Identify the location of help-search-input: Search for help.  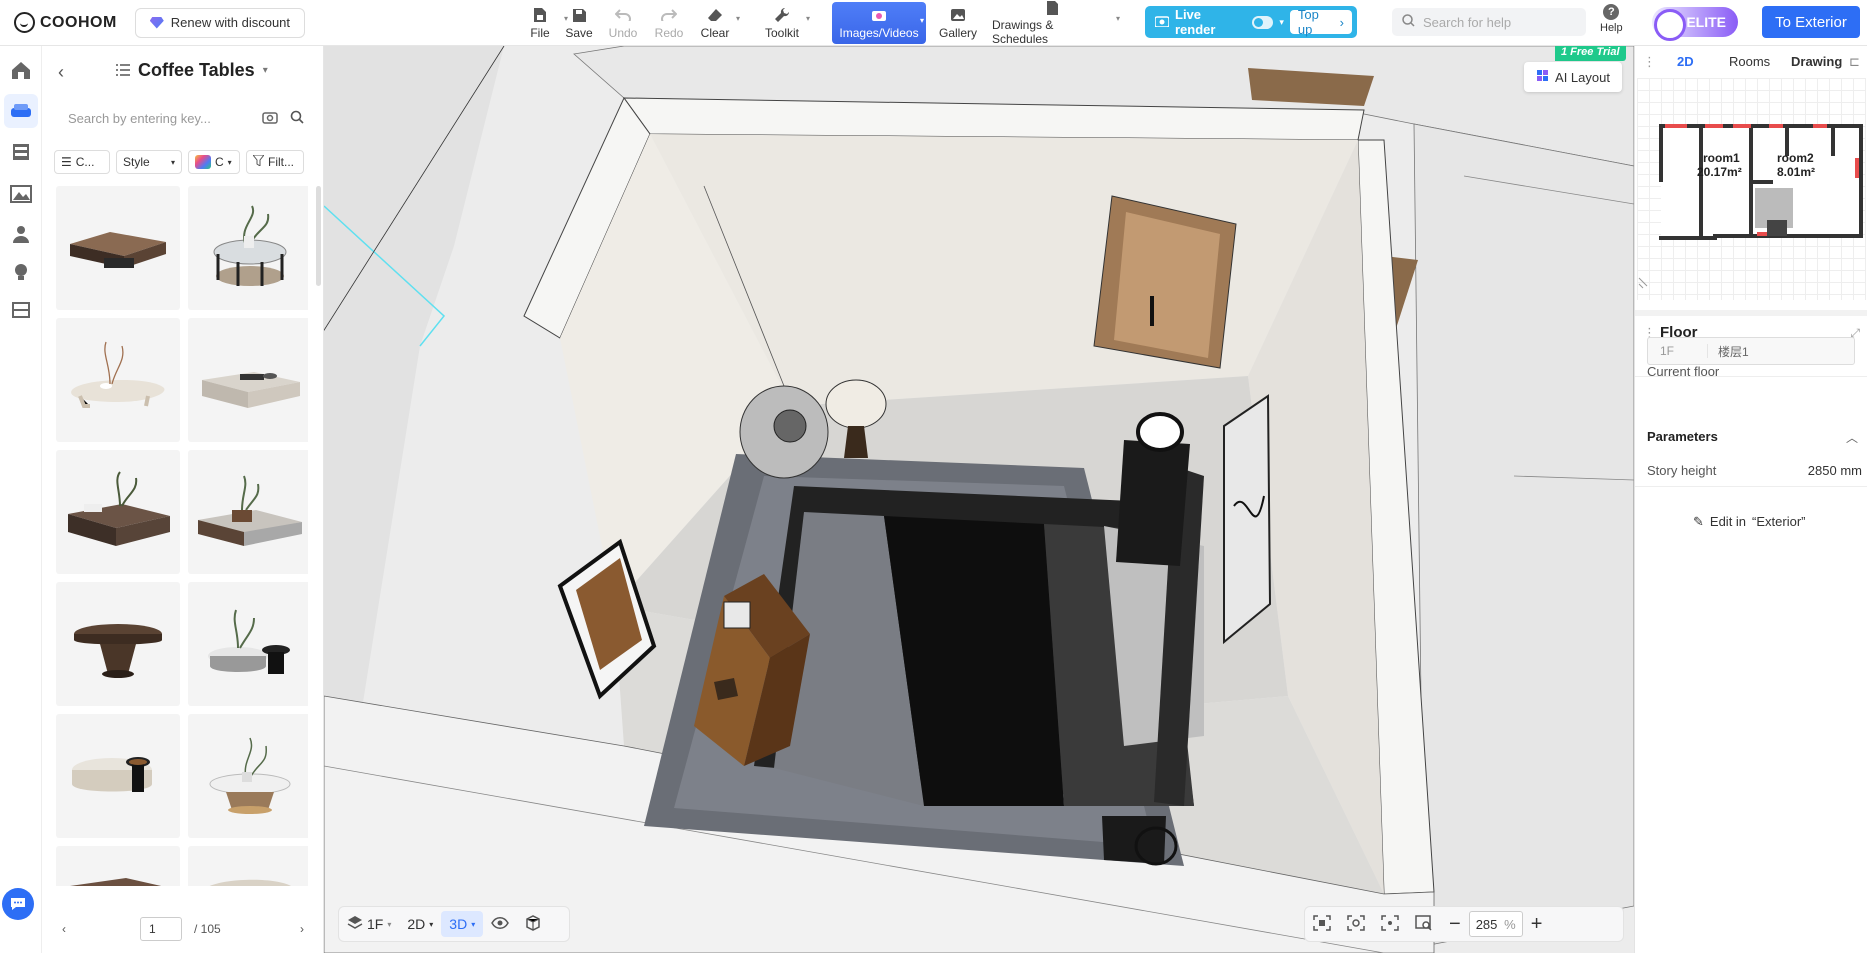
(1489, 22).